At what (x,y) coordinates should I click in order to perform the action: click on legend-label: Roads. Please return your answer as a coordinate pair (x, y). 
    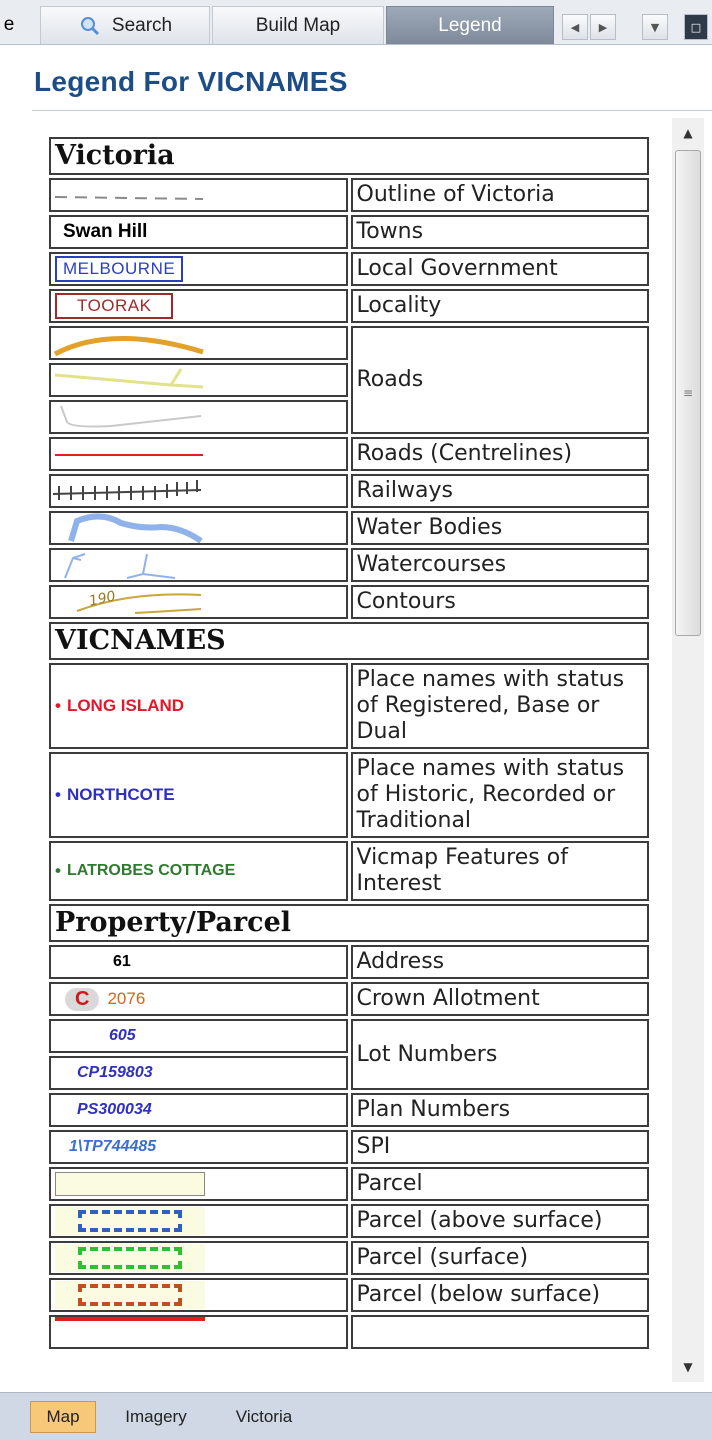
    Looking at the image, I should click on (499, 380).